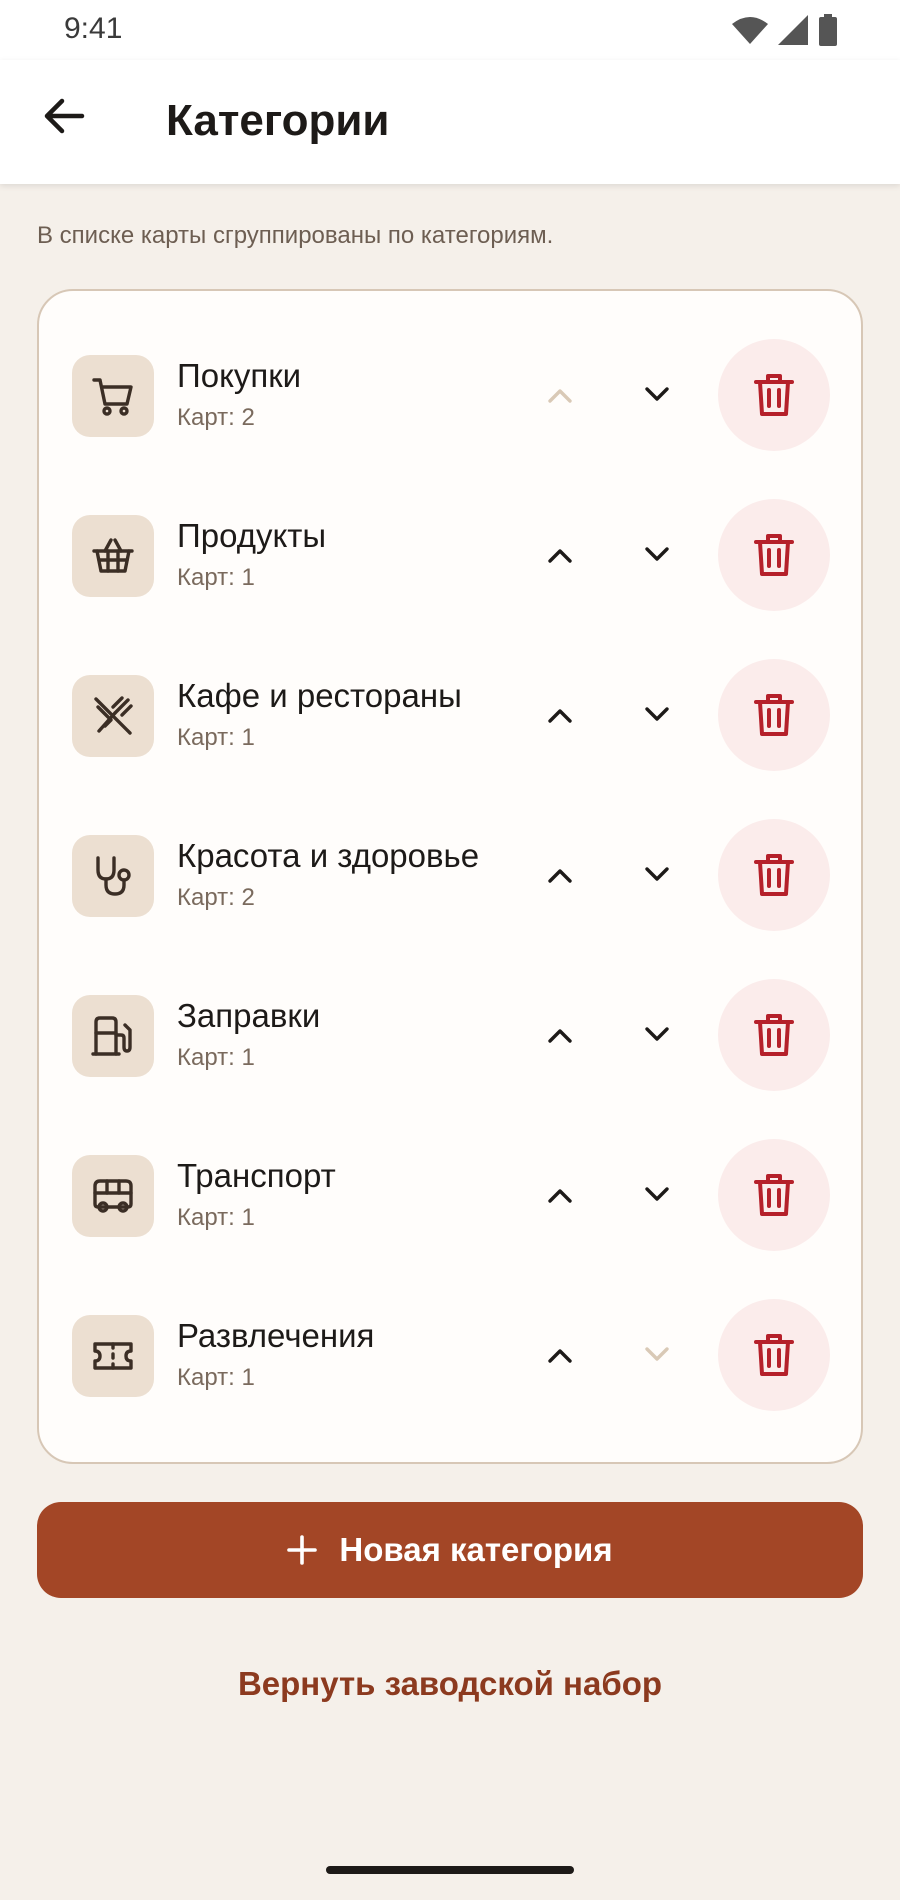 This screenshot has height=1900, width=900. Describe the element at coordinates (278, 120) in the screenshot. I see `page-title: Категории` at that location.